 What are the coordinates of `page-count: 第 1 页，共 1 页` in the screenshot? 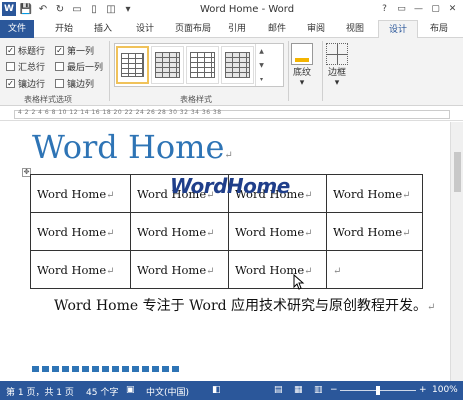 It's located at (40, 391).